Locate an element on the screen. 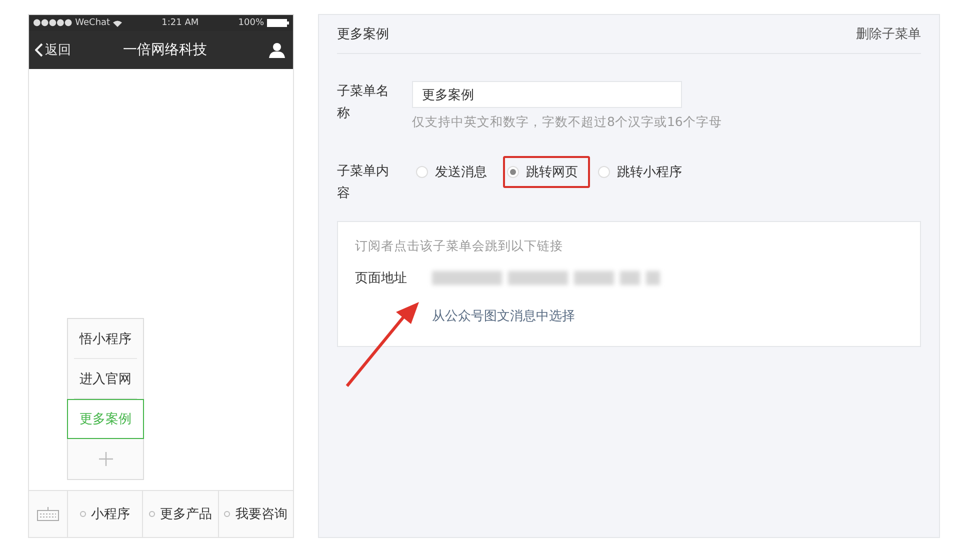 This screenshot has width=974, height=547. menu-item: 更多产品 is located at coordinates (181, 514).